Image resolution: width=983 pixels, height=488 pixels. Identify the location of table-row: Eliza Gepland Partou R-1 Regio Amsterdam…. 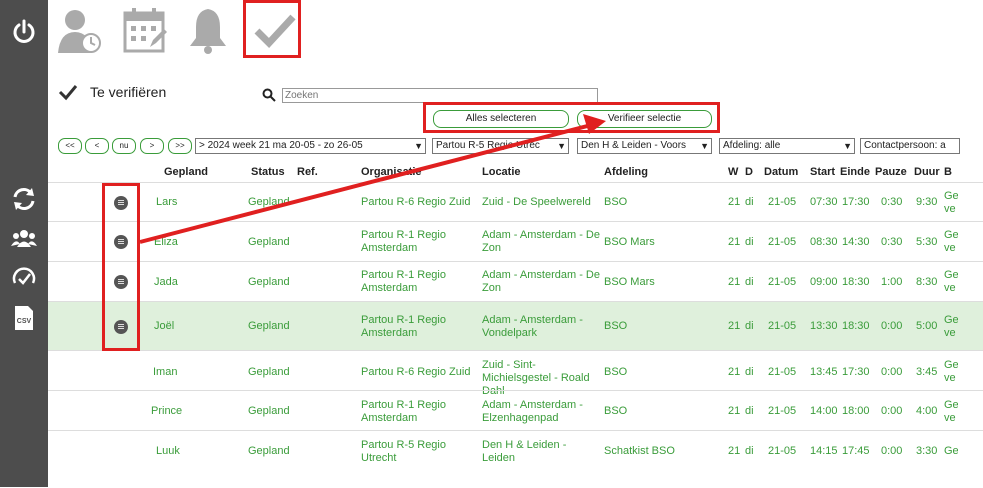
(515, 241).